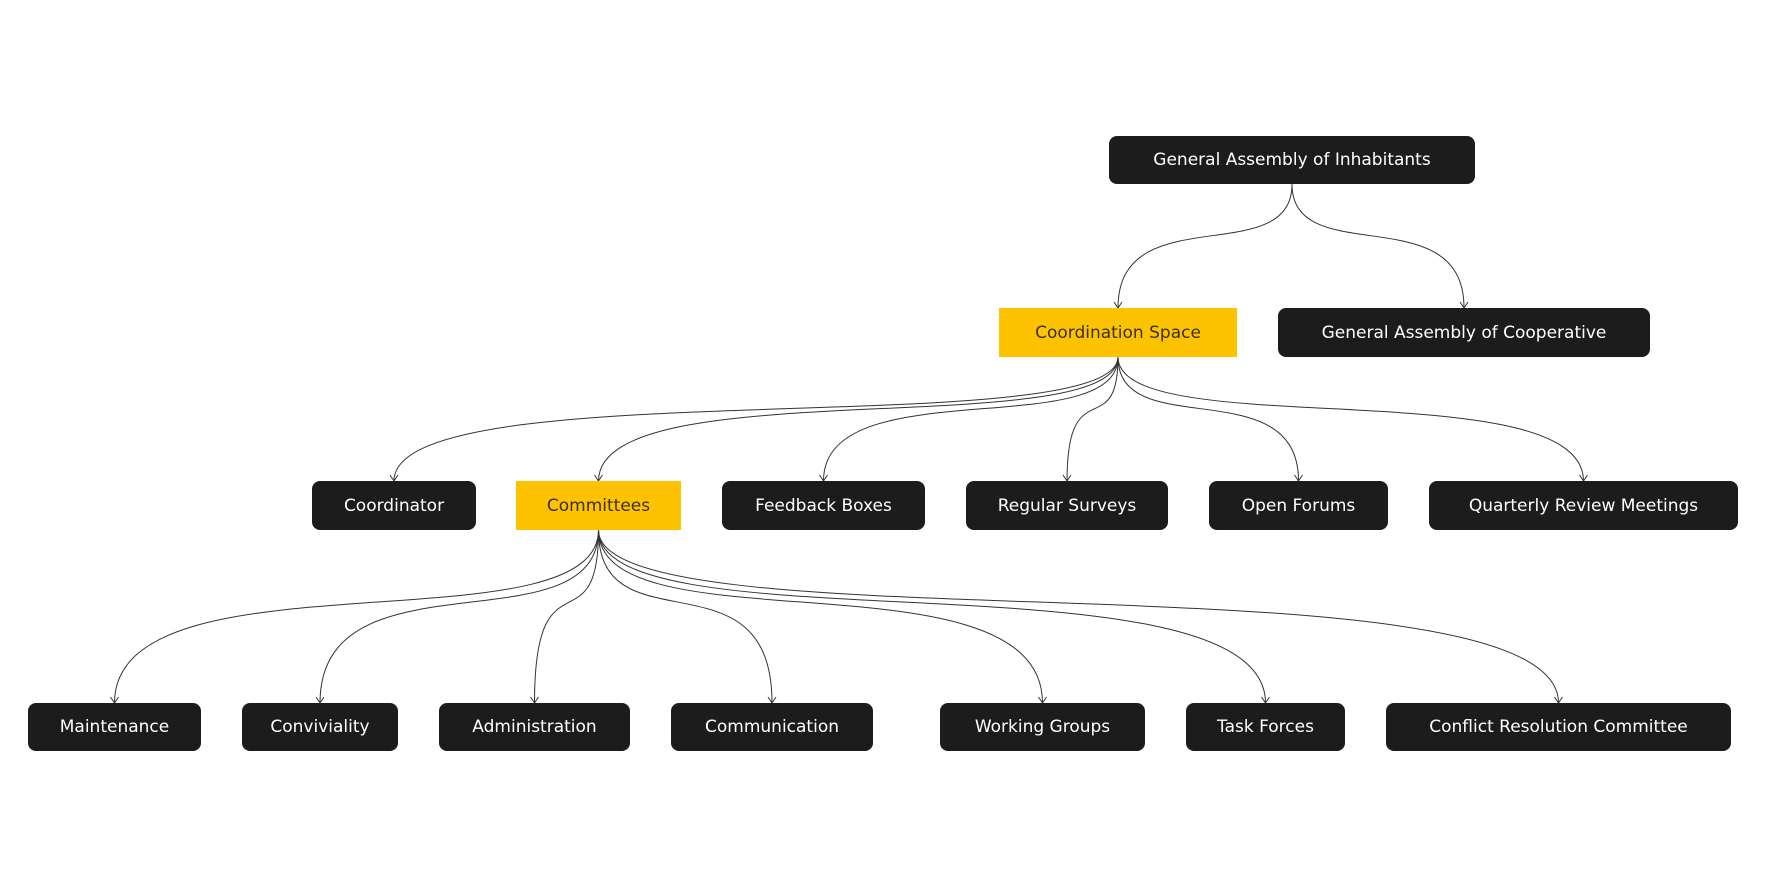 Image resolution: width=1777 pixels, height=879 pixels. Describe the element at coordinates (823, 505) in the screenshot. I see `node-feedback-boxes: Feedback Boxes` at that location.